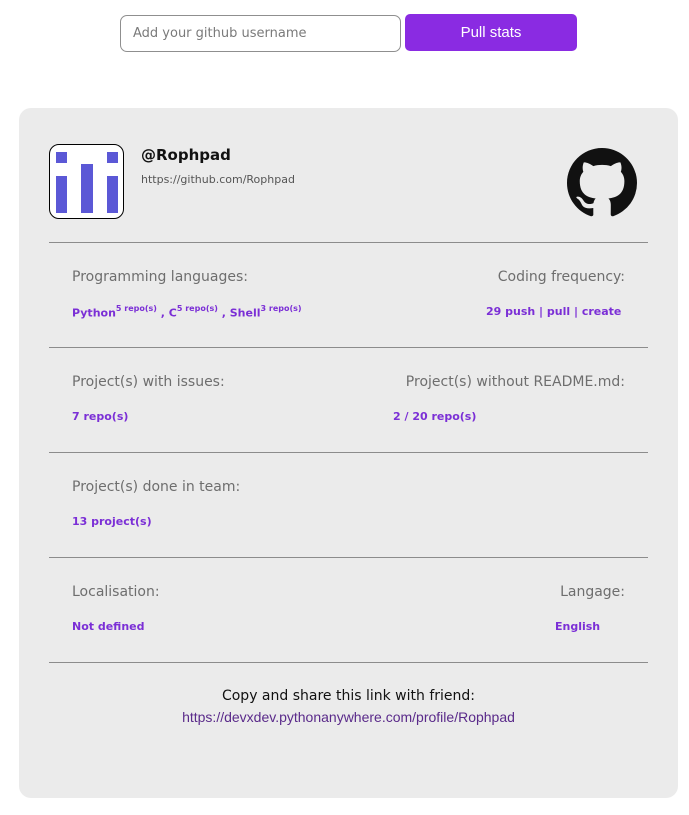 The height and width of the screenshot is (815, 689). Describe the element at coordinates (435, 416) in the screenshot. I see `readme-value: 2 / 20 repo(s)` at that location.